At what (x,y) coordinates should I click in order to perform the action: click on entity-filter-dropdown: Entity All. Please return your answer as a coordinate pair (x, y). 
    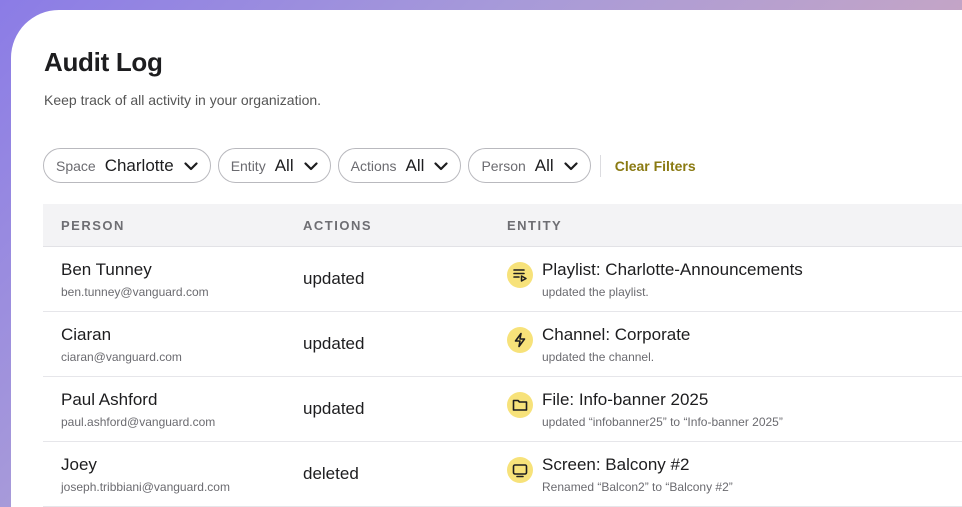
    Looking at the image, I should click on (274, 165).